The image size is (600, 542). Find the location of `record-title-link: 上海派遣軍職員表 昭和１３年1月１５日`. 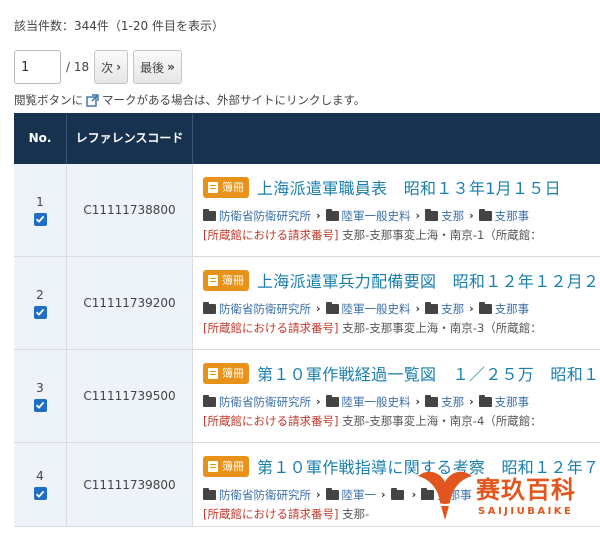

record-title-link: 上海派遣軍職員表 昭和１３年1月１５日 is located at coordinates (409, 187).